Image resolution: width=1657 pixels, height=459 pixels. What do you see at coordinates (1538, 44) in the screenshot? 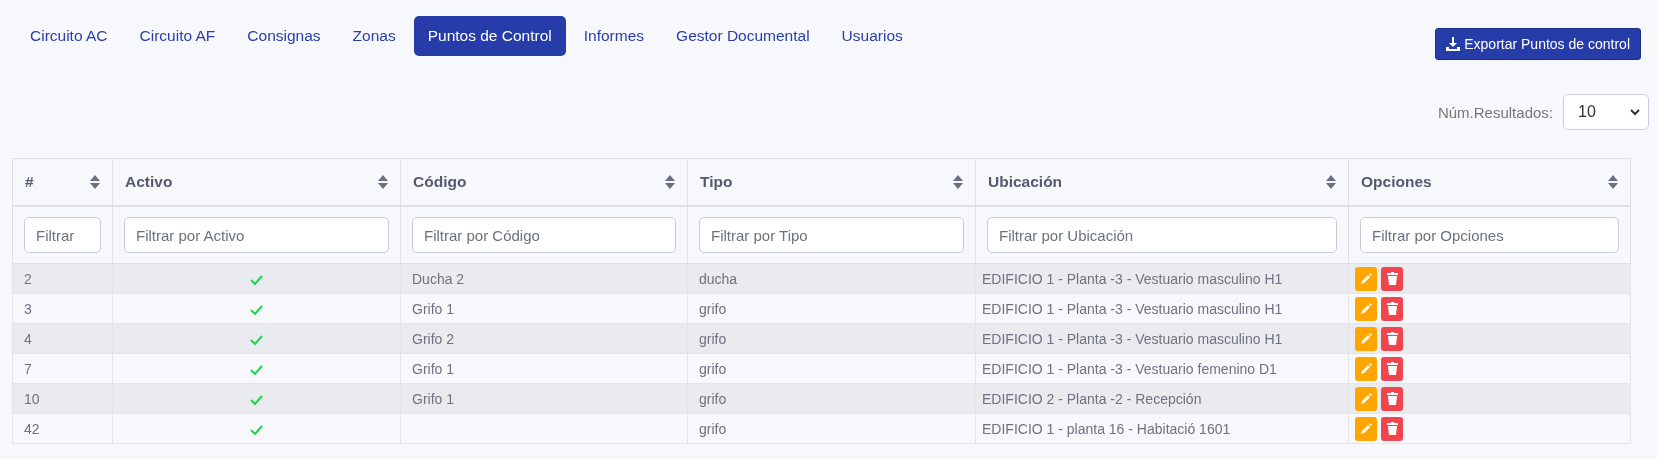
I see `export-button: Exportar Puntos de control` at bounding box center [1538, 44].